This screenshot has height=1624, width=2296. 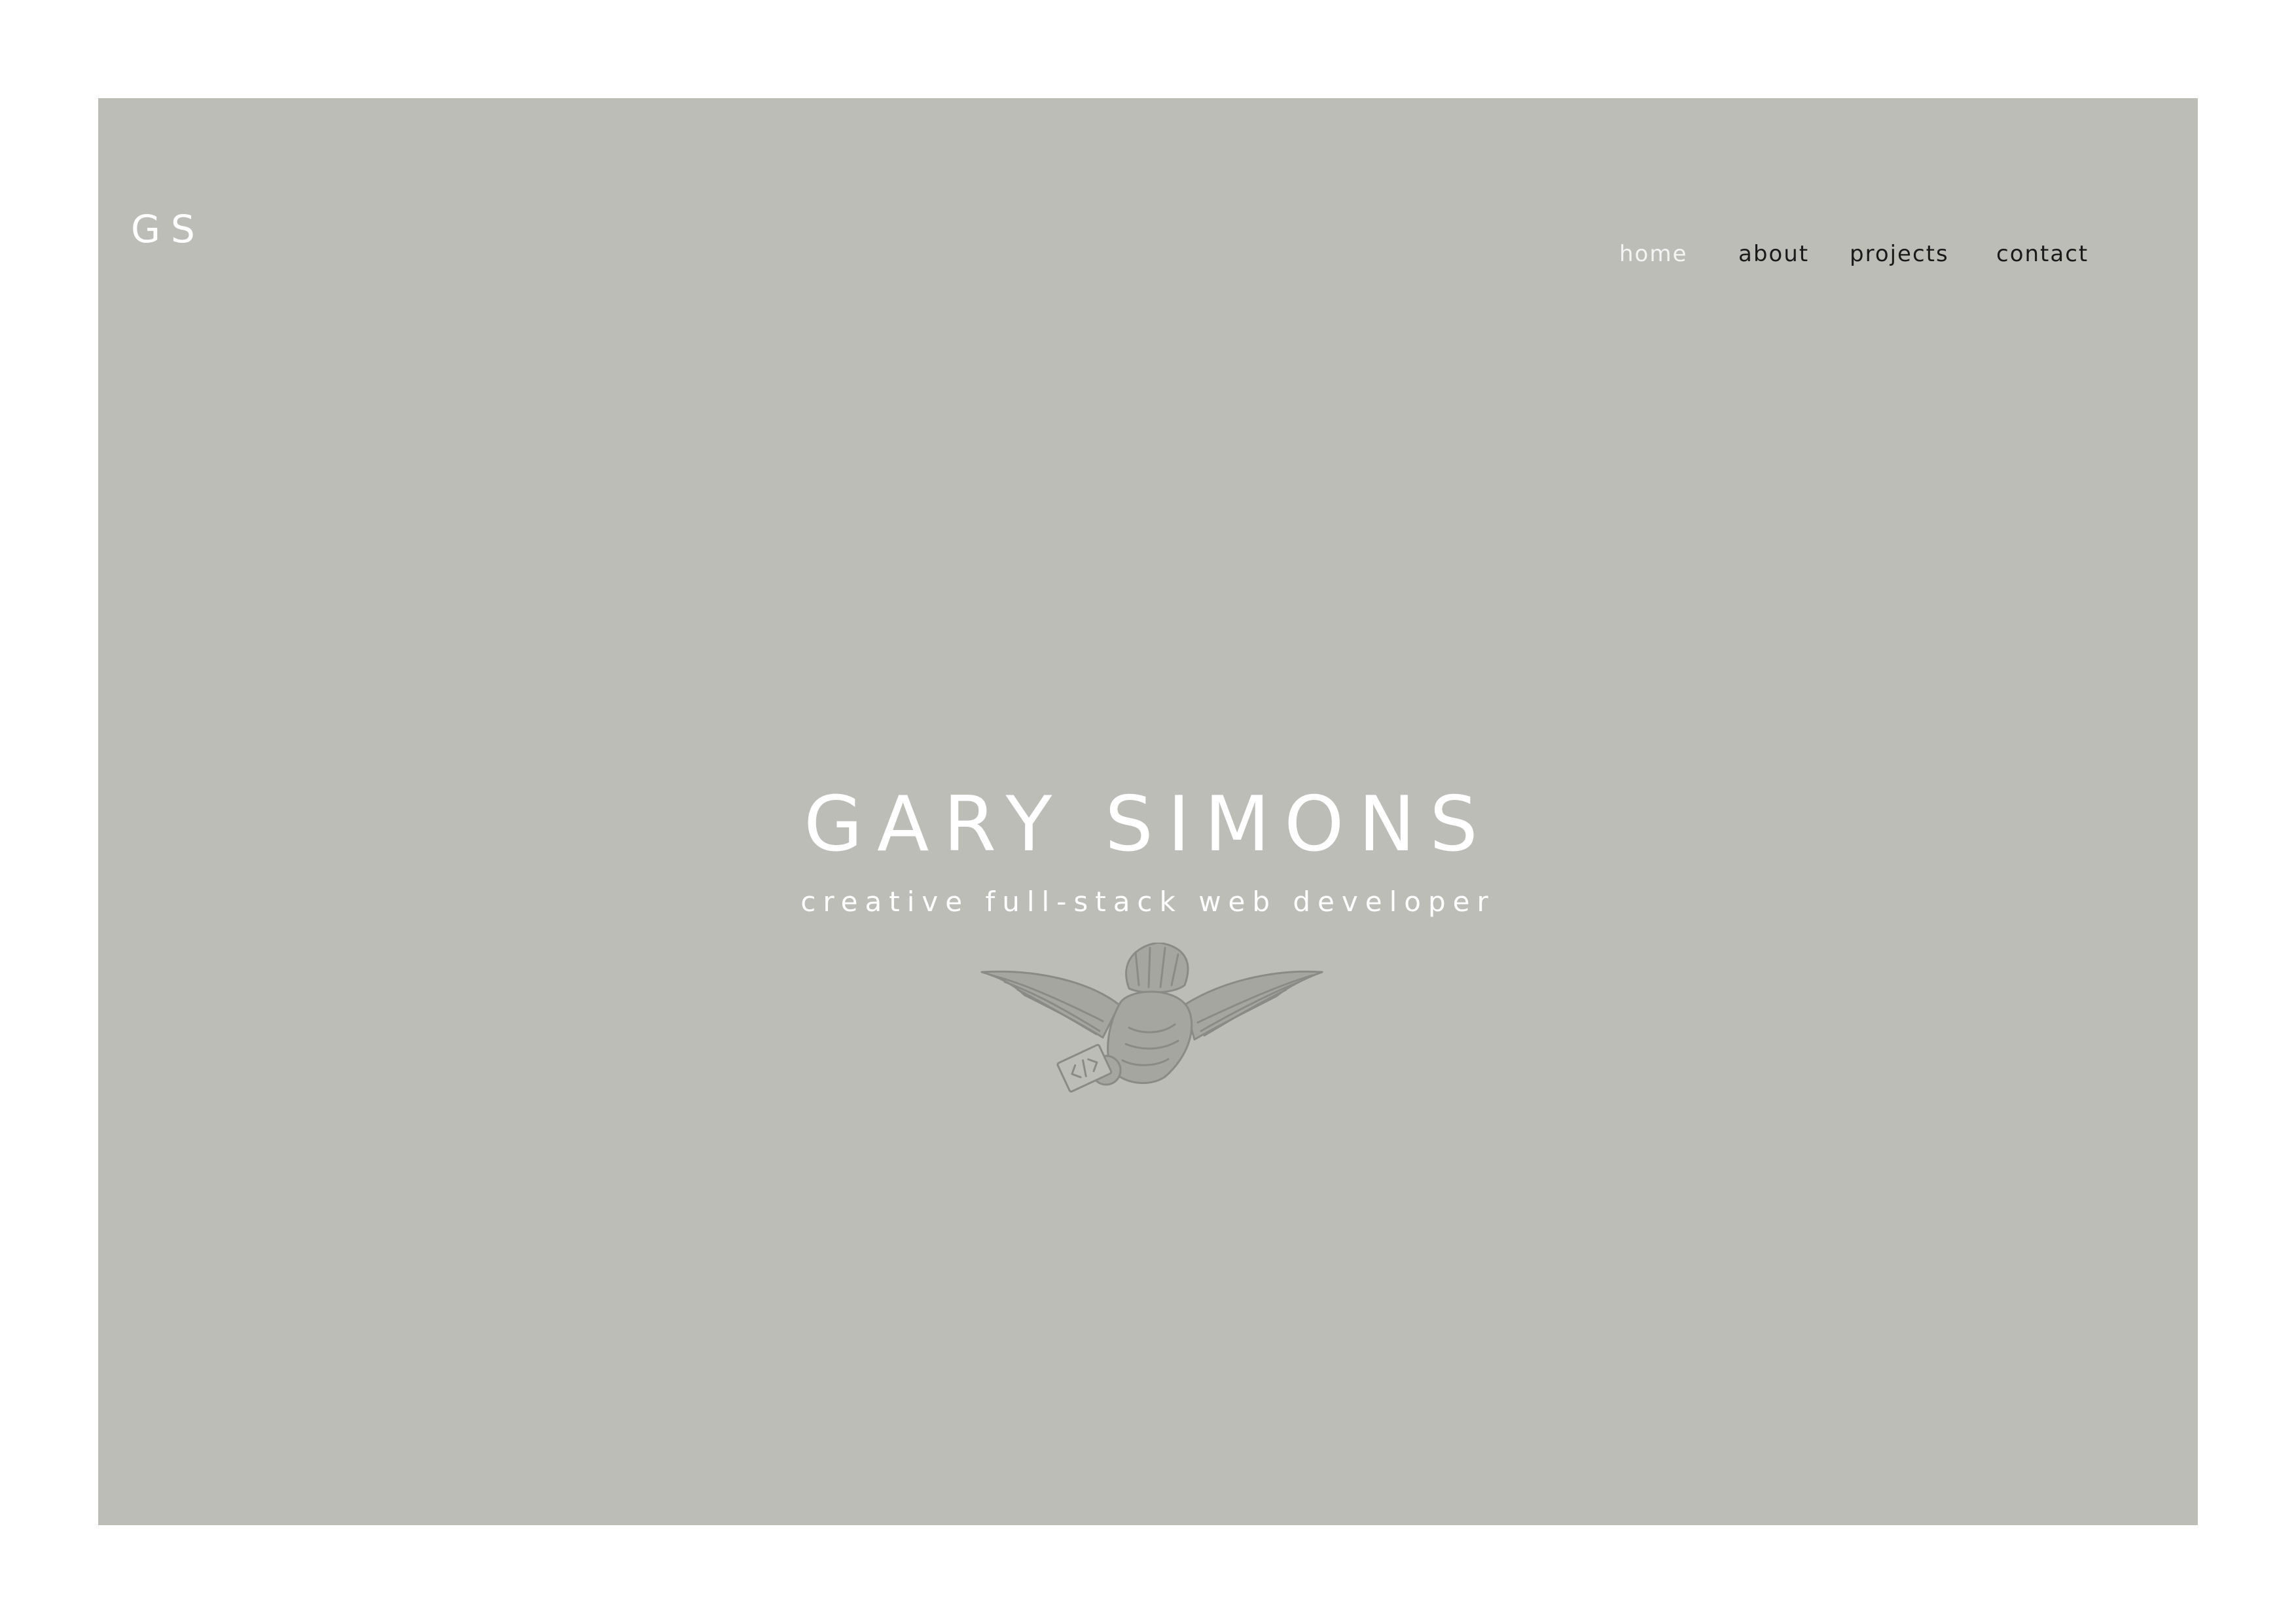 I want to click on nav-about: about, so click(x=1773, y=254).